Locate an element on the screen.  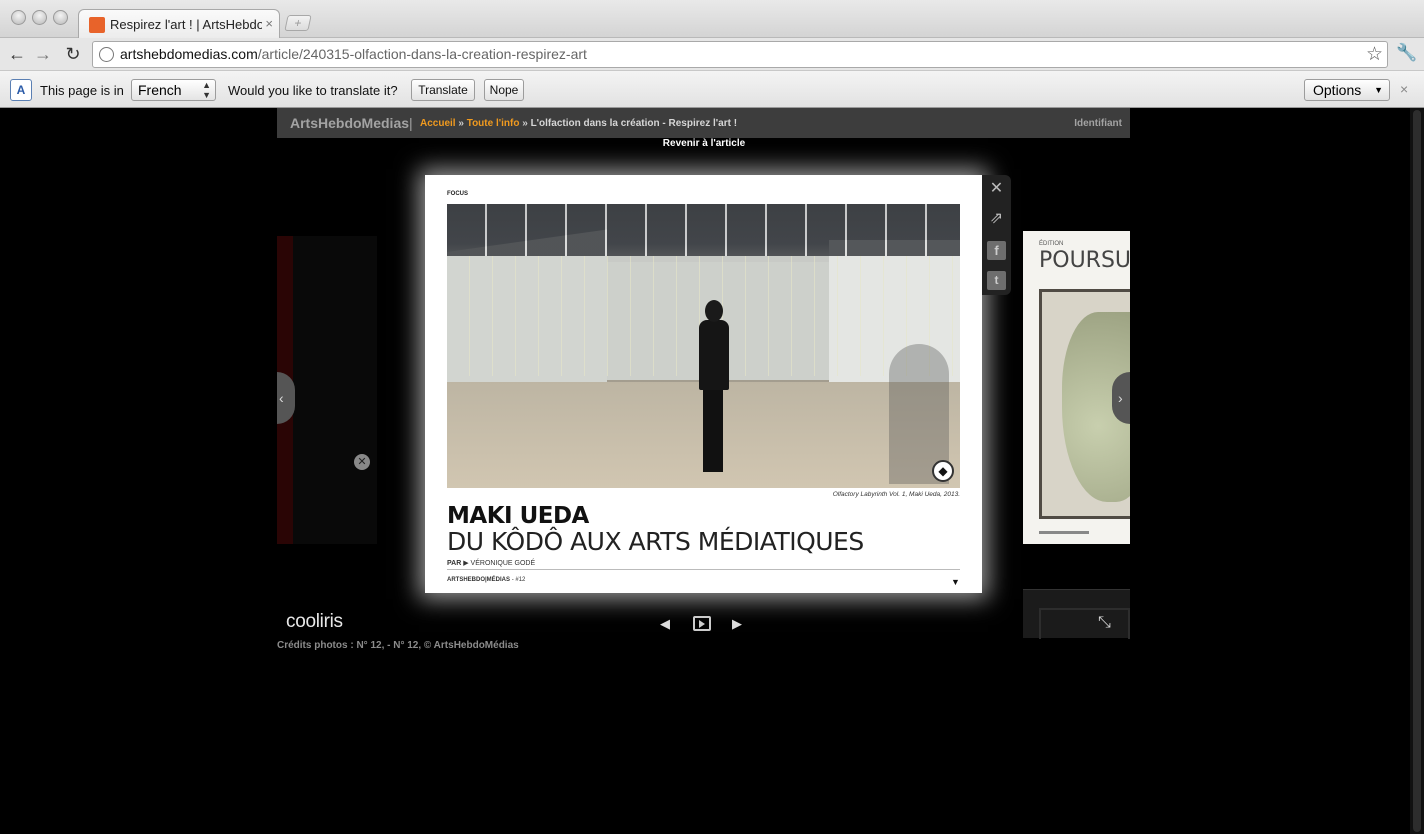
fullscreen-expand-icon: ⤡ is located at coordinates (1104, 623).